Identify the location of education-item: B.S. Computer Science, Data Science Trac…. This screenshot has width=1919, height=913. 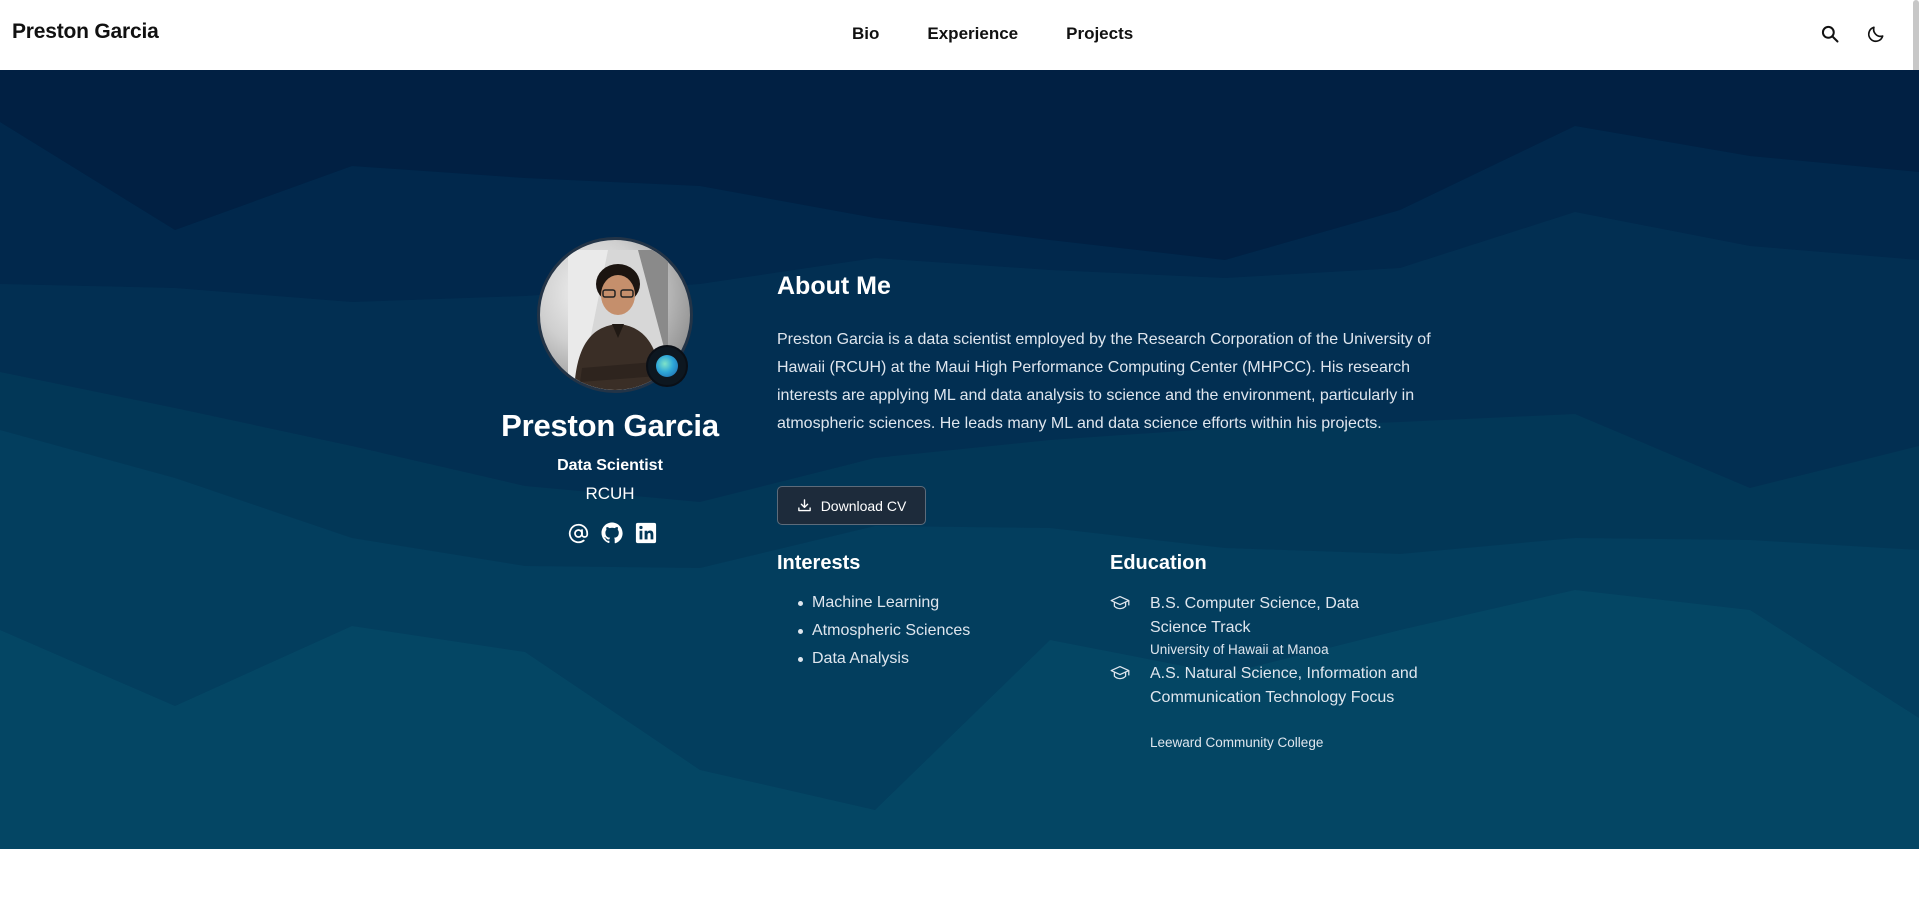
(1270, 624).